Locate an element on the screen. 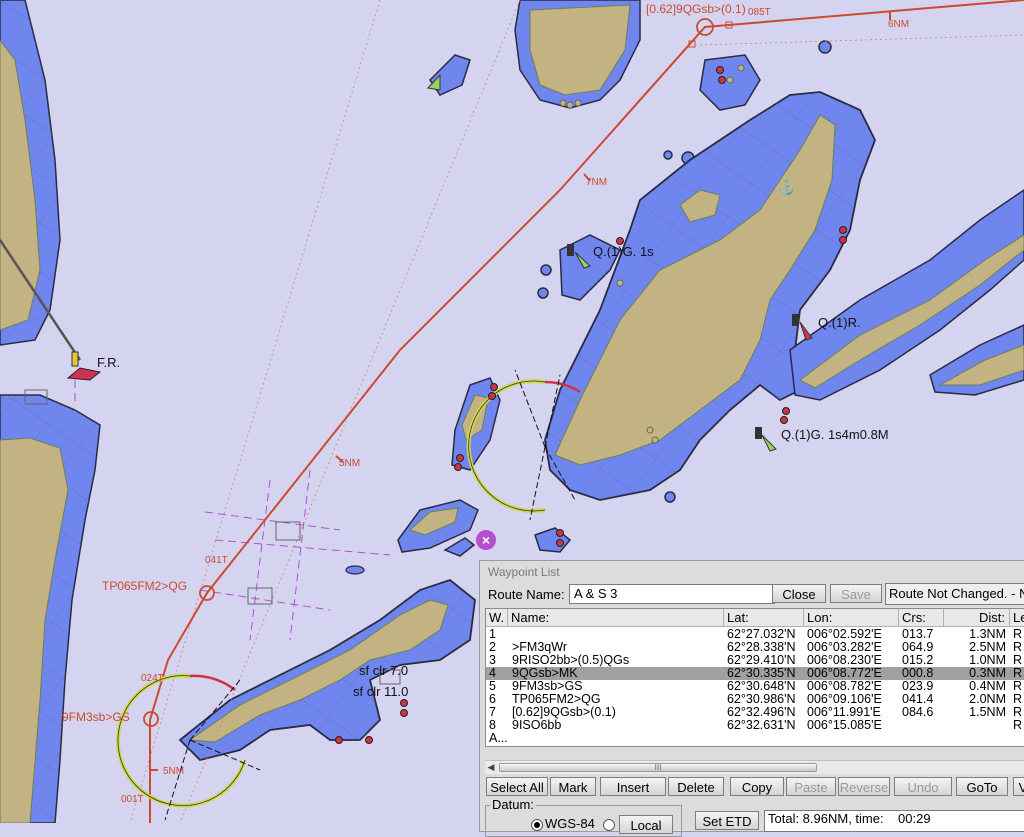  cell-dist: 1.5NM is located at coordinates (987, 712).